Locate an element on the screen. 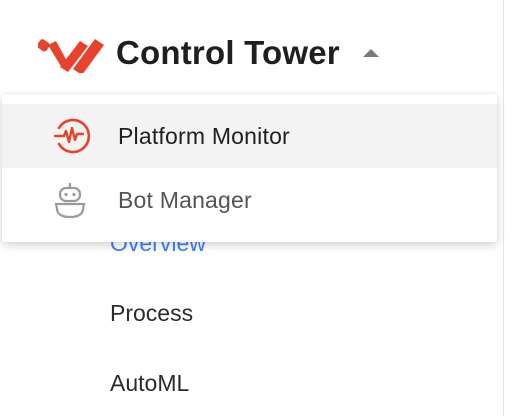 This screenshot has height=416, width=512. menu-item-platform-monitor: Platform Monitor is located at coordinates (249, 136).